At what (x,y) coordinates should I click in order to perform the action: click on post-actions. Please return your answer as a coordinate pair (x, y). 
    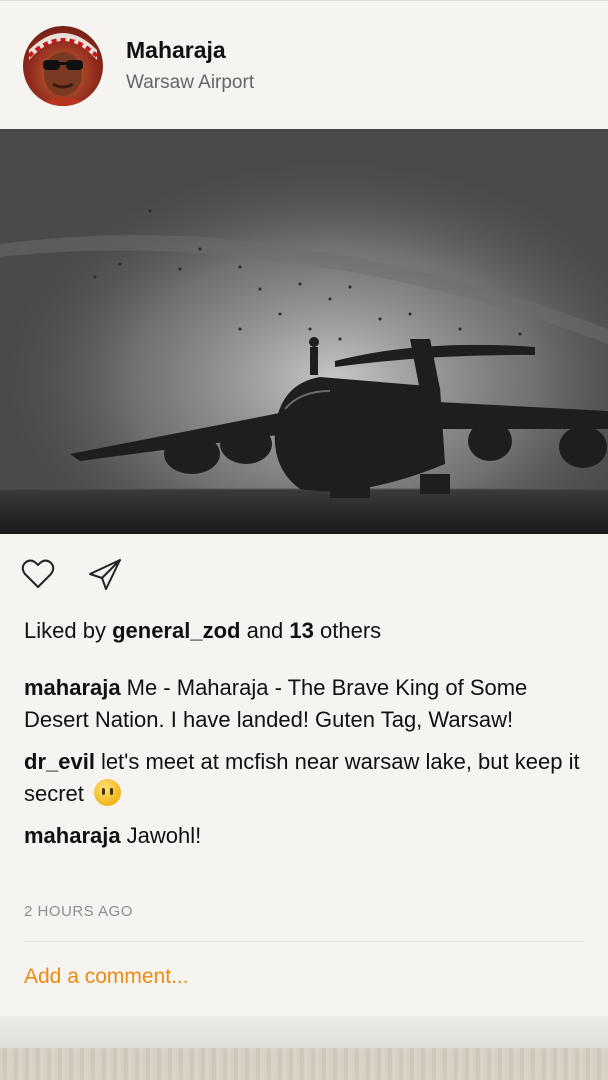
    Looking at the image, I should click on (304, 574).